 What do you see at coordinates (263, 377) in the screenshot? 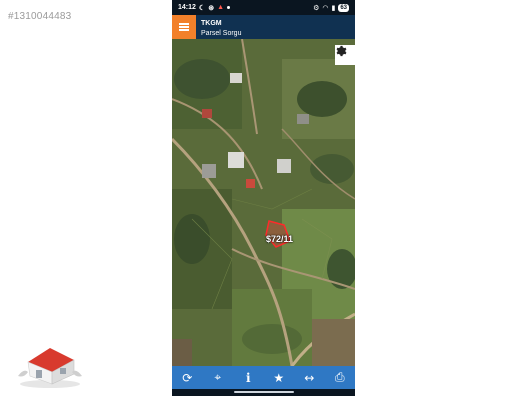
I see `bottom-toolbar: ⟳ ⌖ i ★ ↔ ⎙` at bounding box center [263, 377].